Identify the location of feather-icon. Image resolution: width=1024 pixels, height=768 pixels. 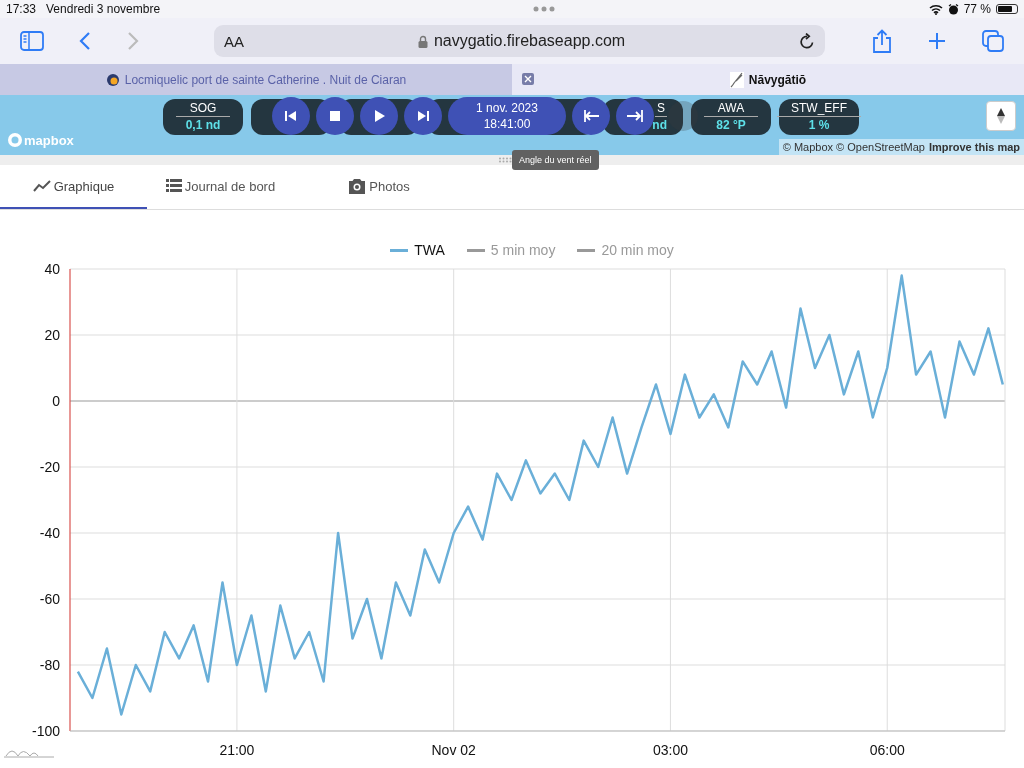
(736, 79).